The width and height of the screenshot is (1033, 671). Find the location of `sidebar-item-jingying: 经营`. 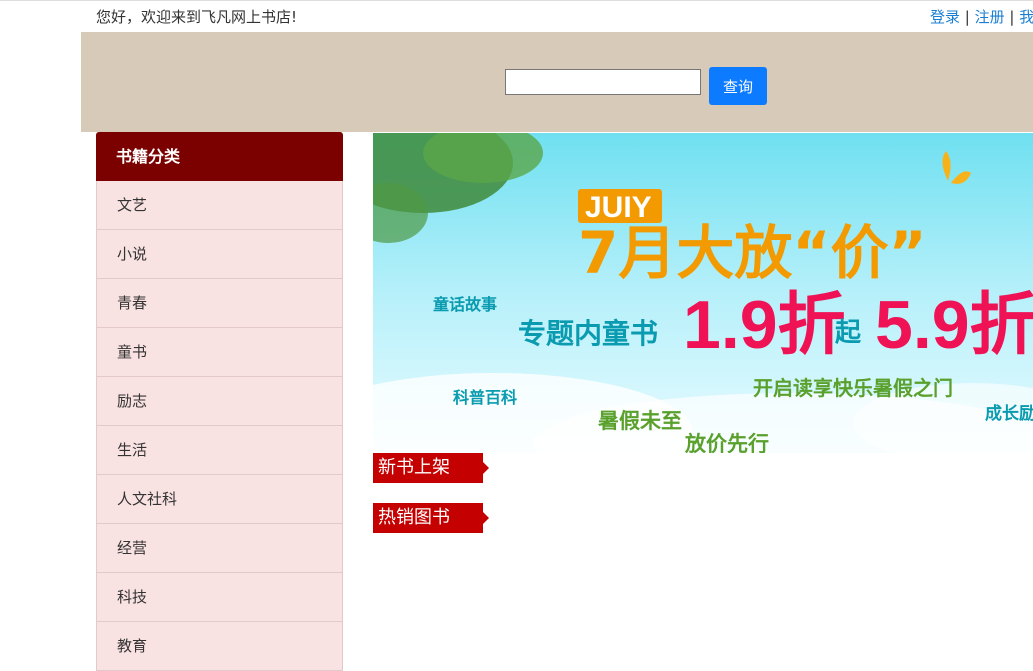

sidebar-item-jingying: 经营 is located at coordinates (219, 548).